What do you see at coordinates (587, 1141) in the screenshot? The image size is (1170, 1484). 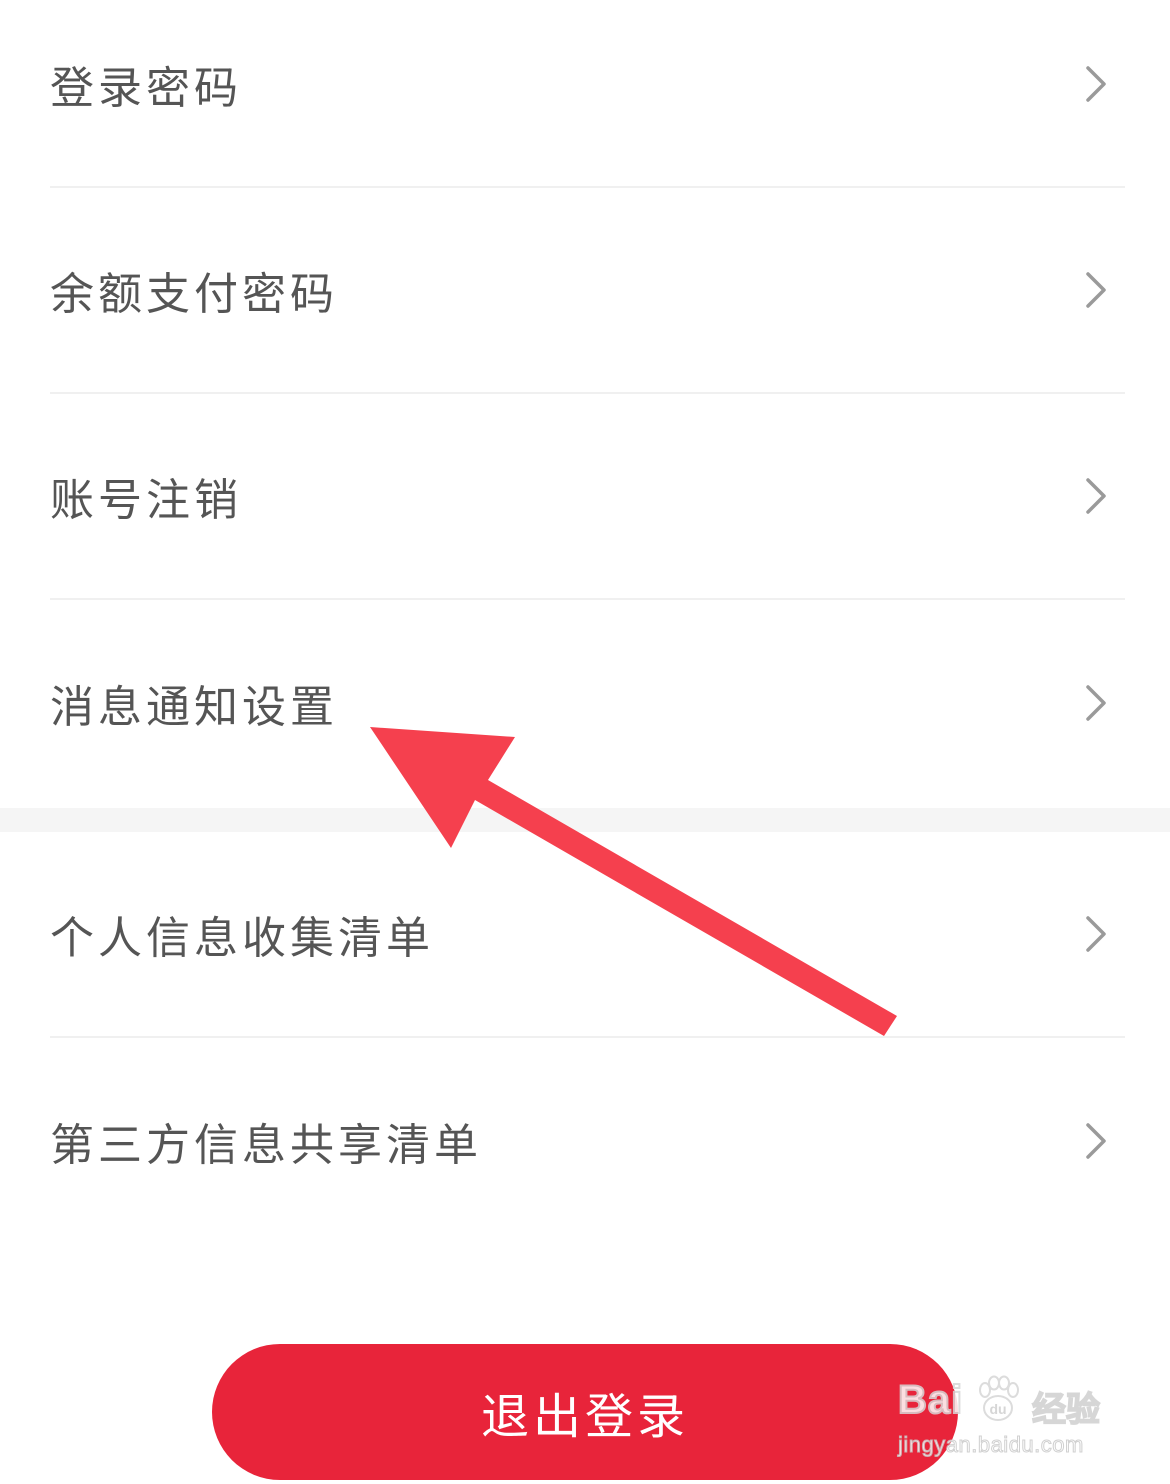 I see `settings-item-third-party-sharing-list: 第三方信息共享清单` at bounding box center [587, 1141].